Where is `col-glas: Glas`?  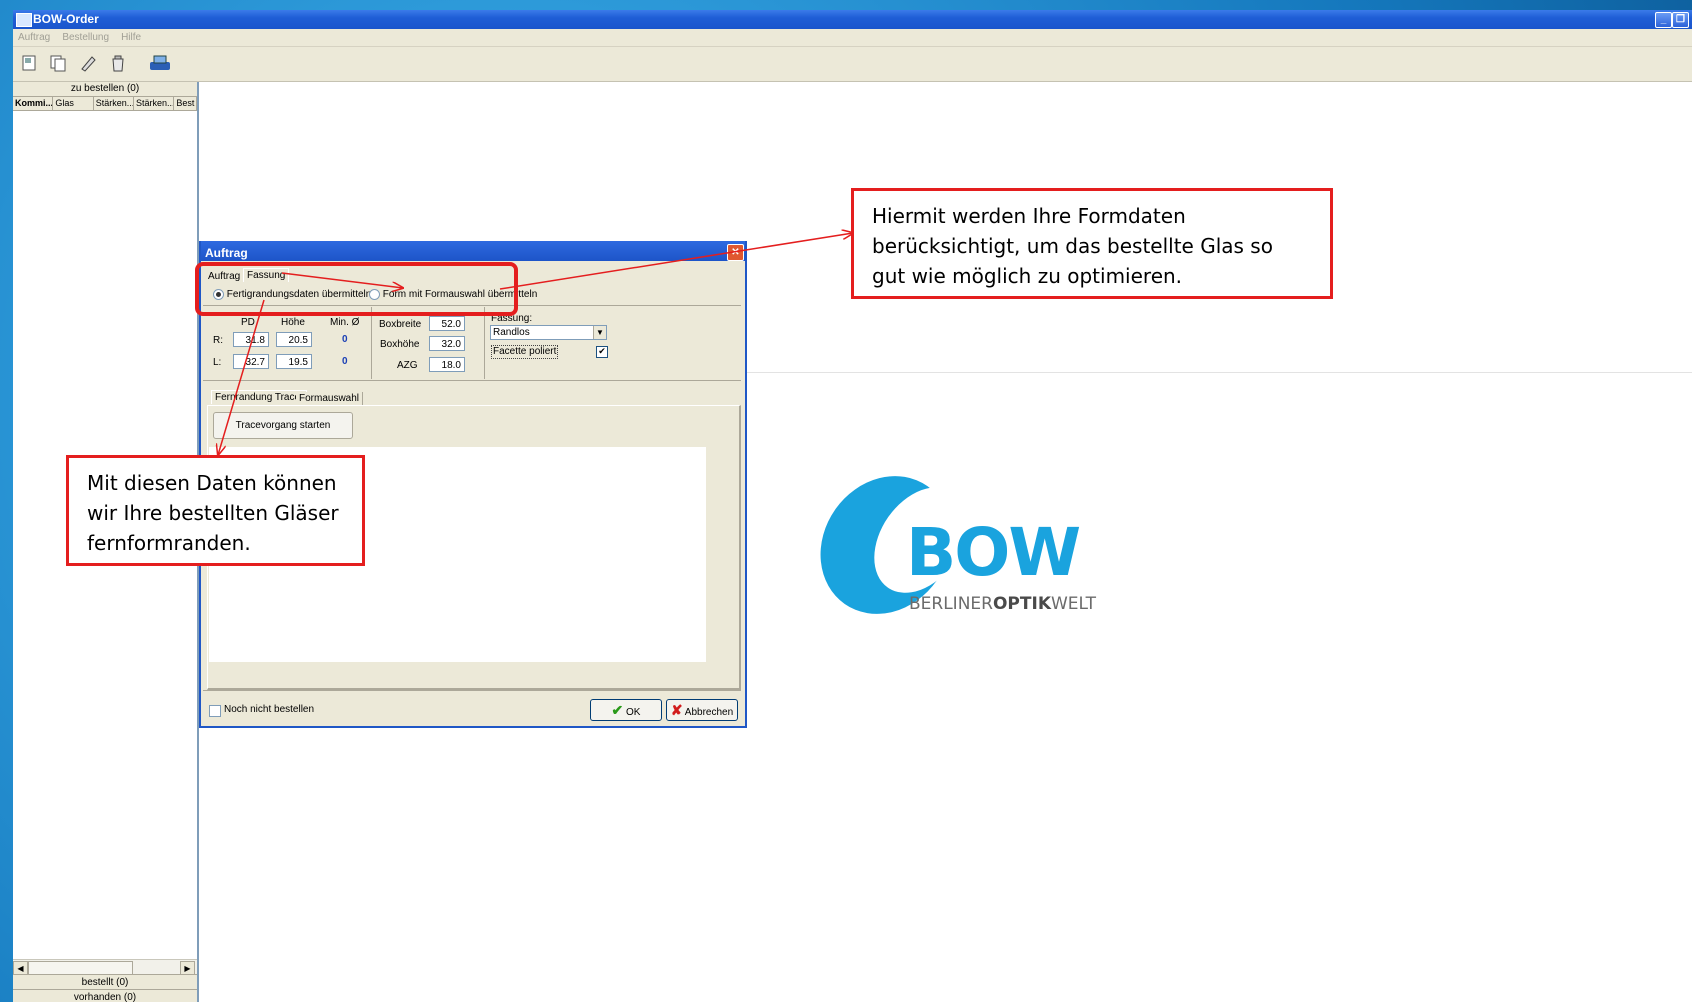 col-glas: Glas is located at coordinates (73, 103).